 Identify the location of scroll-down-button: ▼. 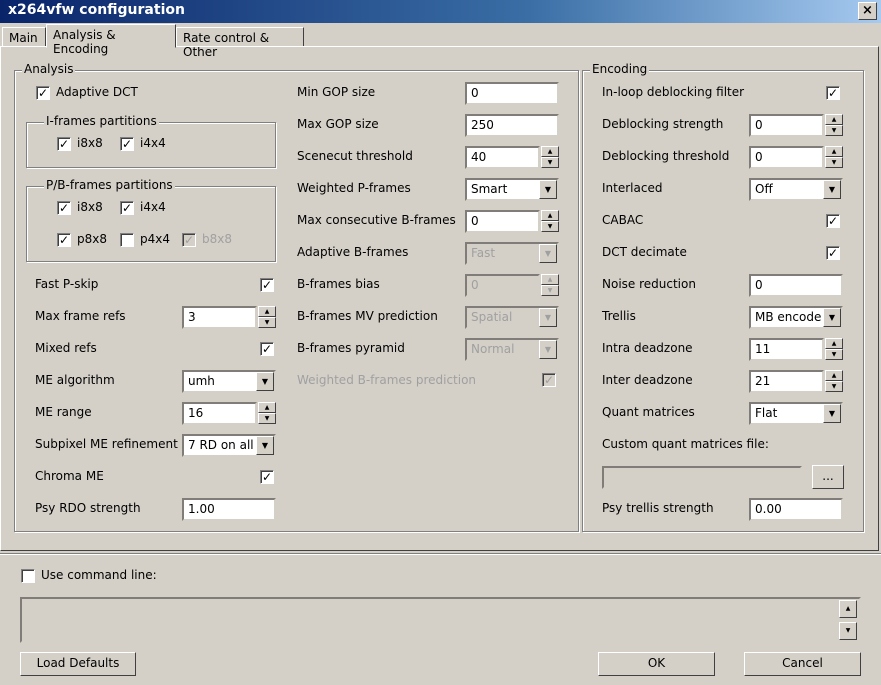
(848, 631).